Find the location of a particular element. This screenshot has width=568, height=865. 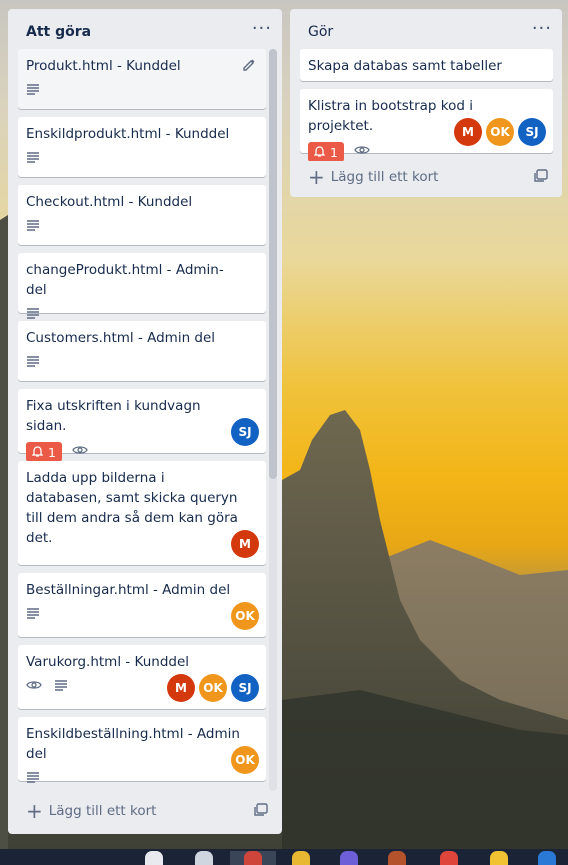

card-members: M is located at coordinates (245, 544).